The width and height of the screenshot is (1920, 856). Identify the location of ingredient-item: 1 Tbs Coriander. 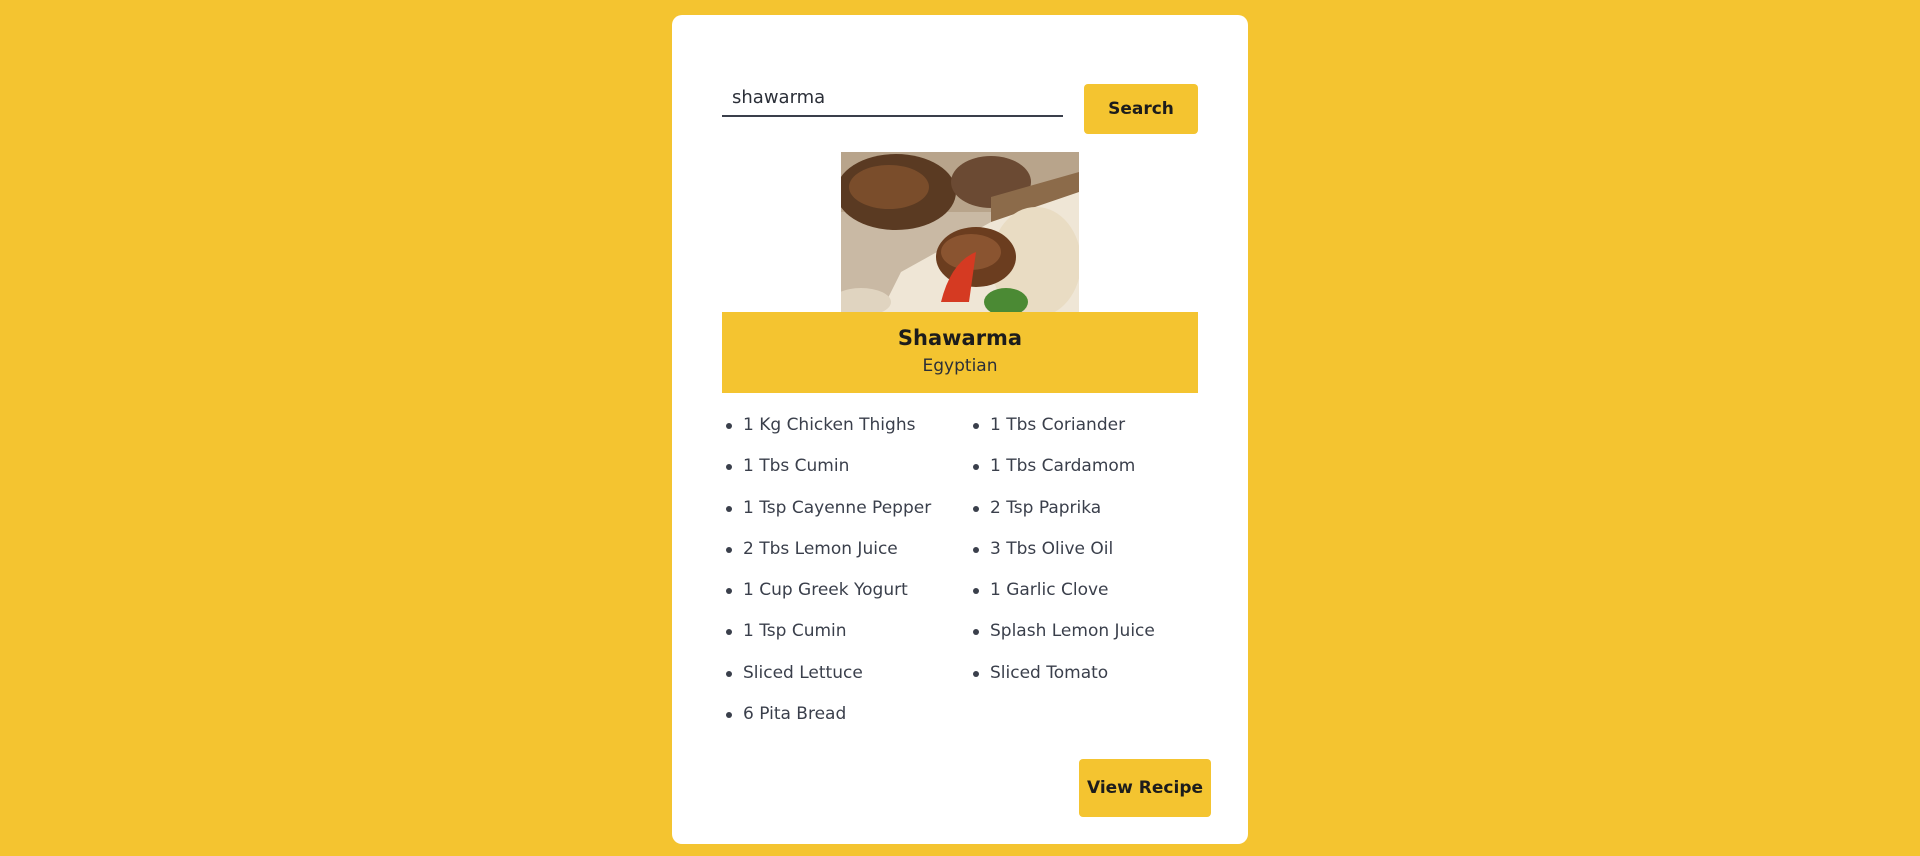
(1083, 433).